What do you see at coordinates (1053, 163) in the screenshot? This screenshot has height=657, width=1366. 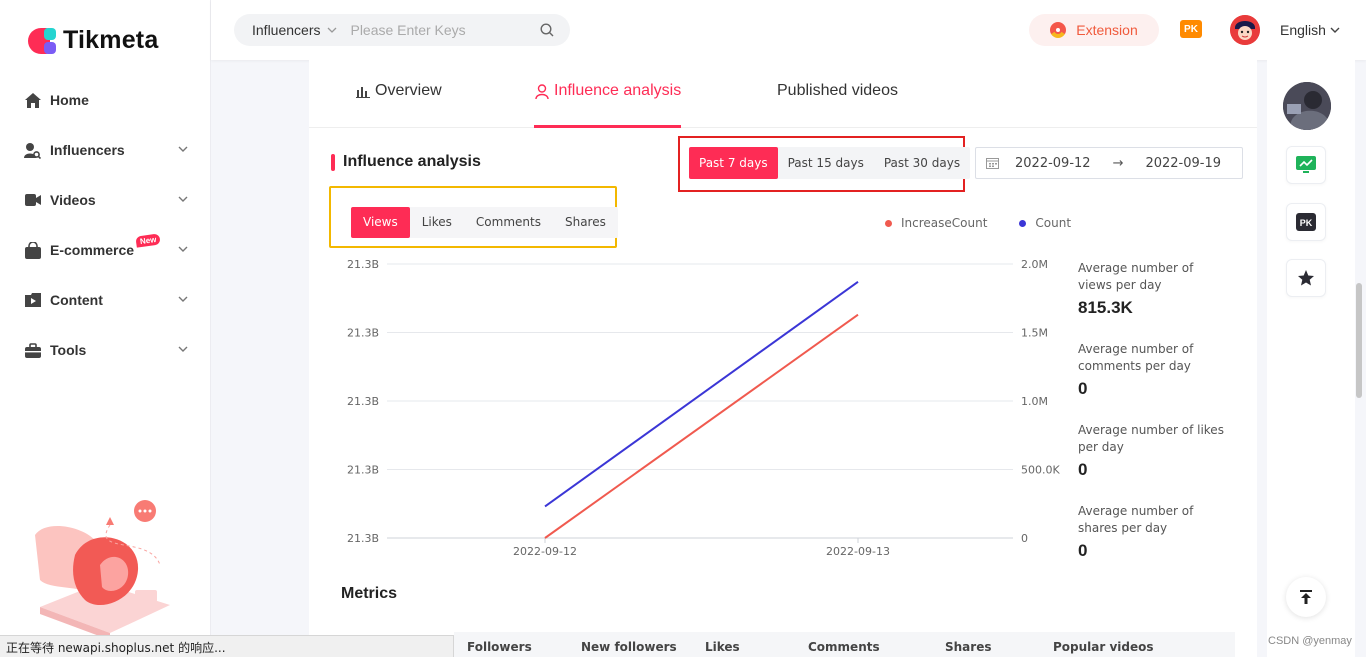 I see `date-range-start: 2022-09-12` at bounding box center [1053, 163].